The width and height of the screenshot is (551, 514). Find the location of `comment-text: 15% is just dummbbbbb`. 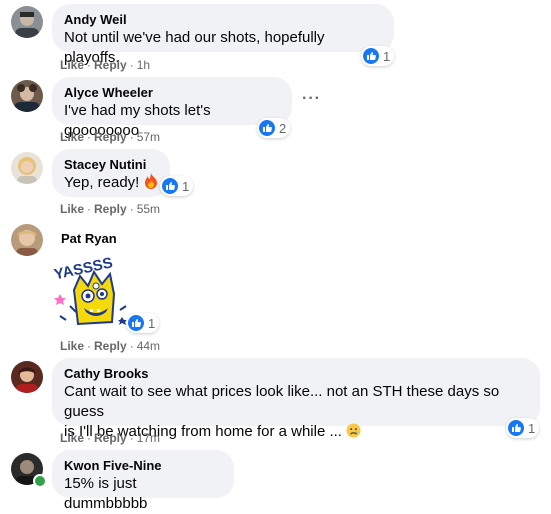

comment-text: 15% is just dummbbbbb is located at coordinates (106, 493).